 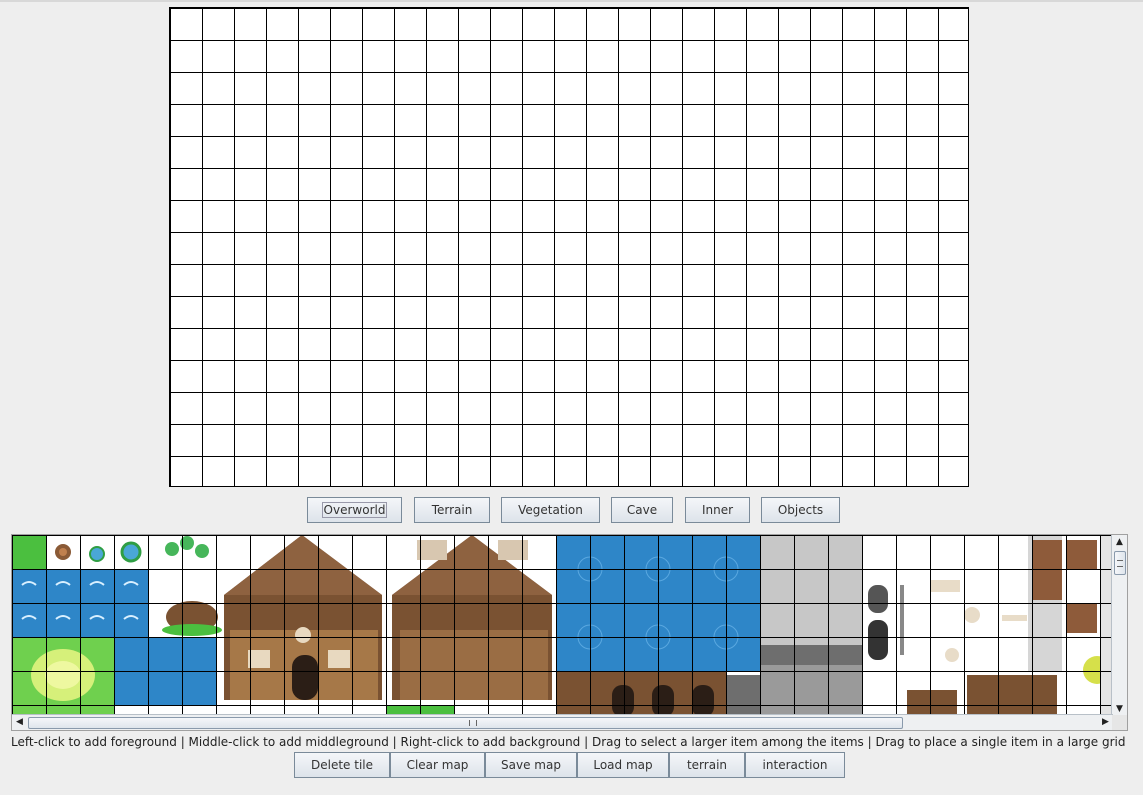 I want to click on tab-vegetation-label: Vegetation, so click(x=550, y=510).